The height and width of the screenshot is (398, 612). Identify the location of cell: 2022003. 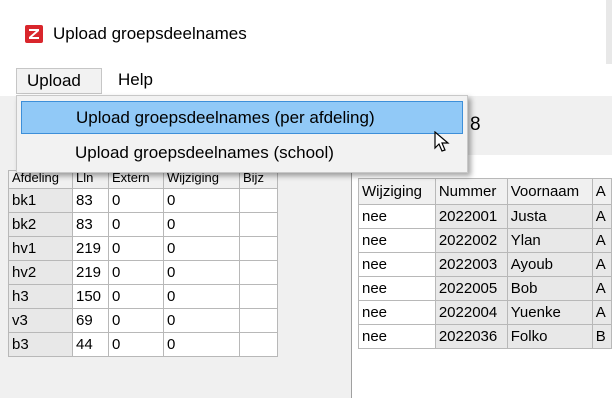
(471, 264).